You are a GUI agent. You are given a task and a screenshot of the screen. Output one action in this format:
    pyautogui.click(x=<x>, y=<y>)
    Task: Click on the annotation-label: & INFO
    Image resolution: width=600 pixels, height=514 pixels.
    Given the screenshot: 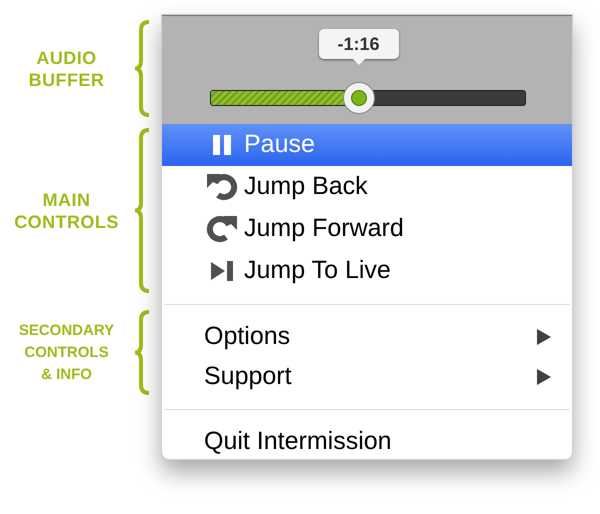 What is the action you would take?
    pyautogui.click(x=66, y=374)
    